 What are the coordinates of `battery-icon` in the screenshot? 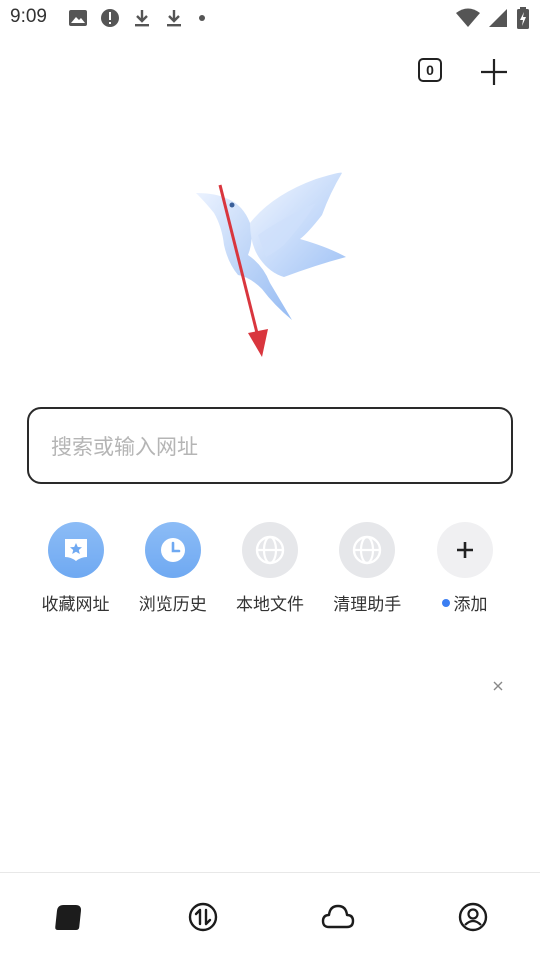 It's located at (523, 18).